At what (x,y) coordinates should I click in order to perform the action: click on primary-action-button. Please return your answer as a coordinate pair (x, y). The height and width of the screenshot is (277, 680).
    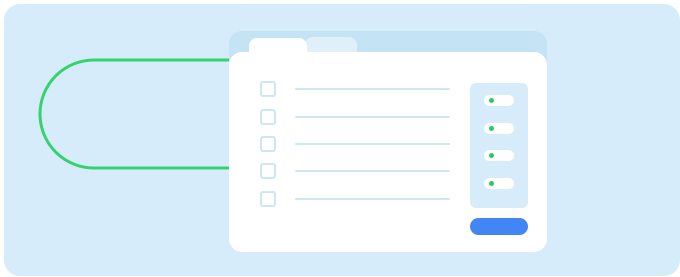
    Looking at the image, I should click on (499, 226).